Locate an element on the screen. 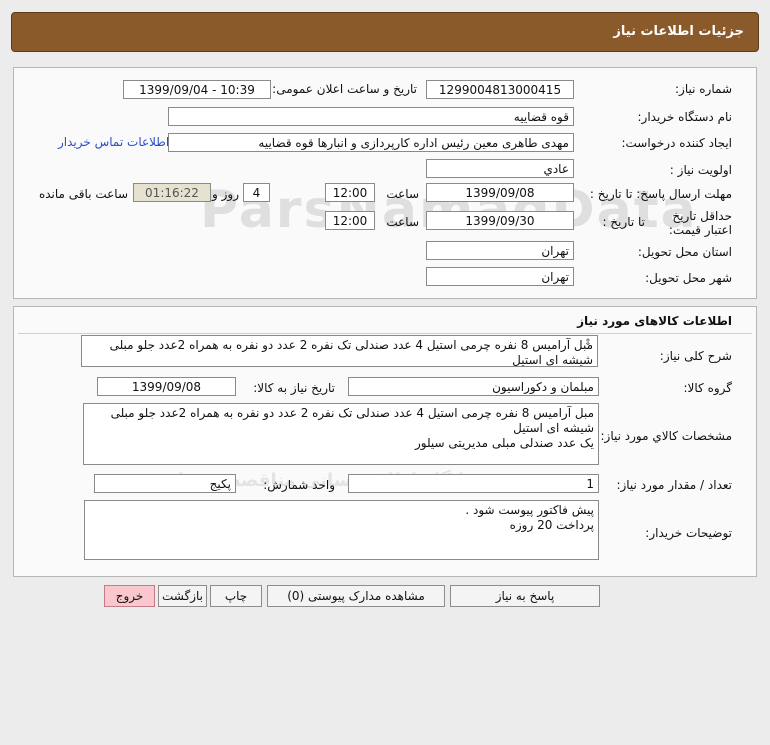 This screenshot has width=770, height=745. city-field: تهران is located at coordinates (500, 276).